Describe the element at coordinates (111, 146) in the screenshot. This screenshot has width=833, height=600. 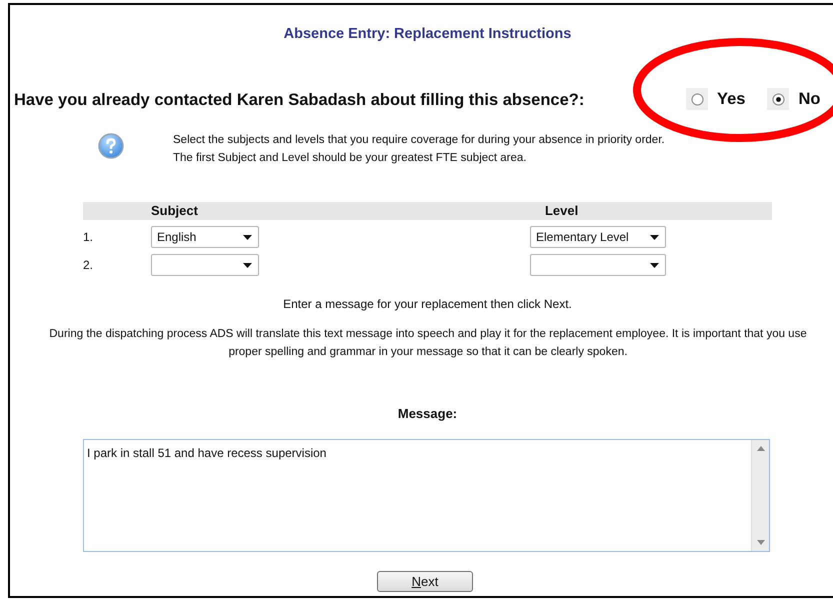
I see `help-icon` at that location.